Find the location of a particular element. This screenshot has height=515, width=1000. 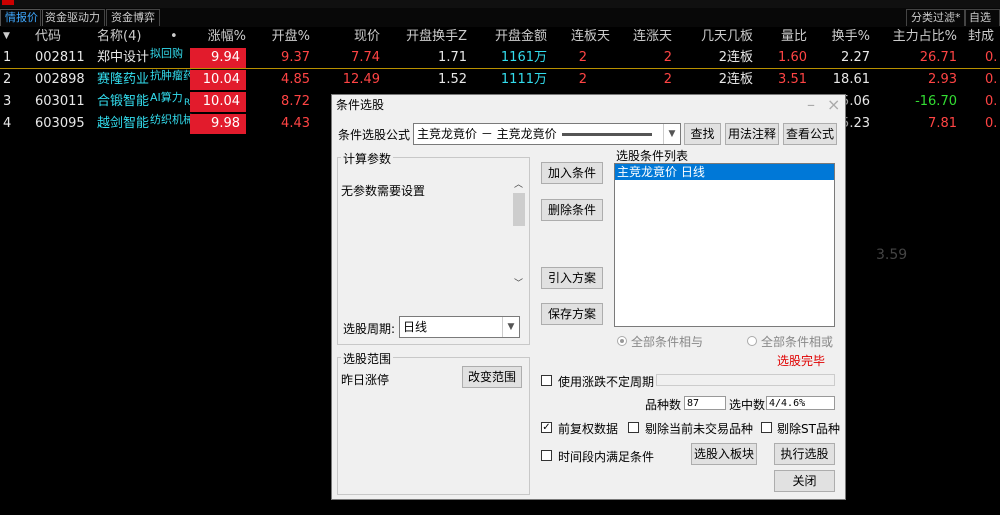

col-up-days: 连涨天 is located at coordinates (641, 36).